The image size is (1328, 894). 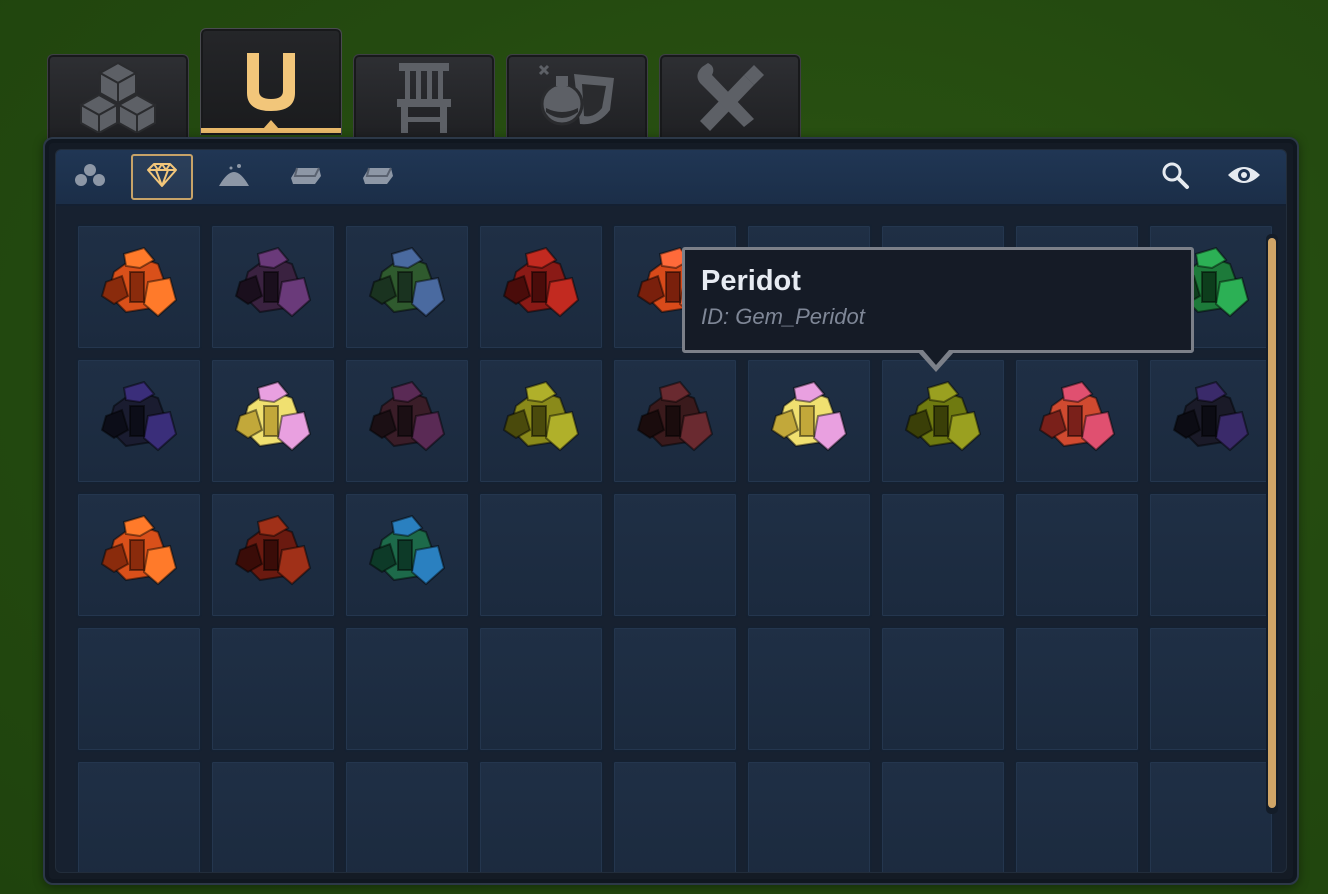 What do you see at coordinates (783, 316) in the screenshot?
I see `tooltip-item-id: ID: Gem_Peridot` at bounding box center [783, 316].